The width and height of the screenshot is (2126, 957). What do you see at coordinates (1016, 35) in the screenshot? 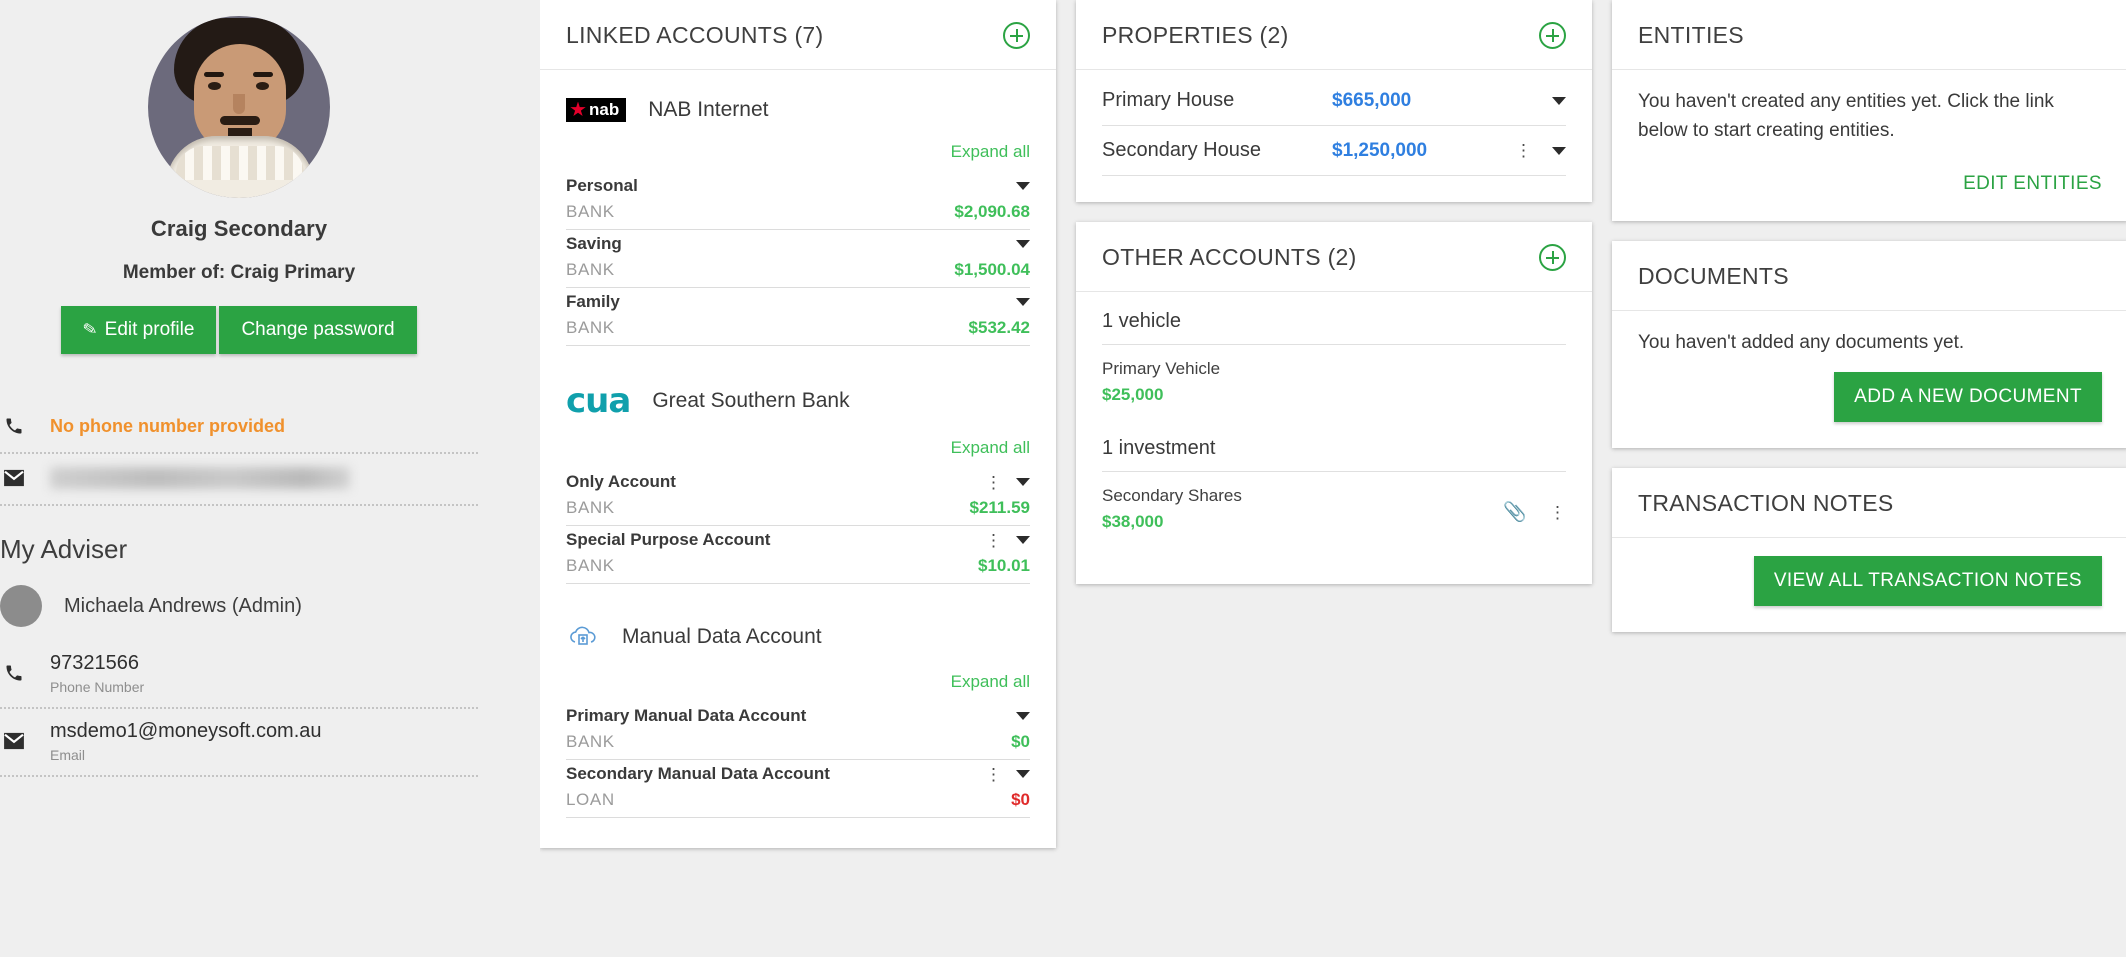
I see `add-linked-account-icon` at bounding box center [1016, 35].